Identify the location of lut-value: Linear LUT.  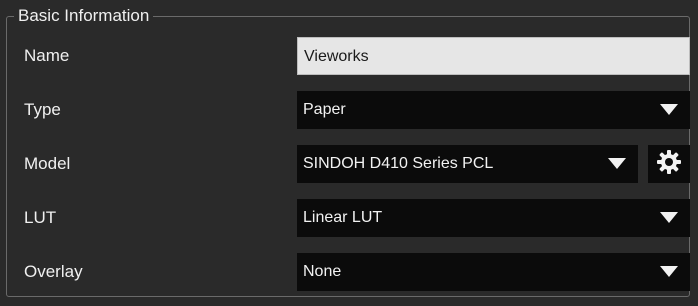
(343, 217).